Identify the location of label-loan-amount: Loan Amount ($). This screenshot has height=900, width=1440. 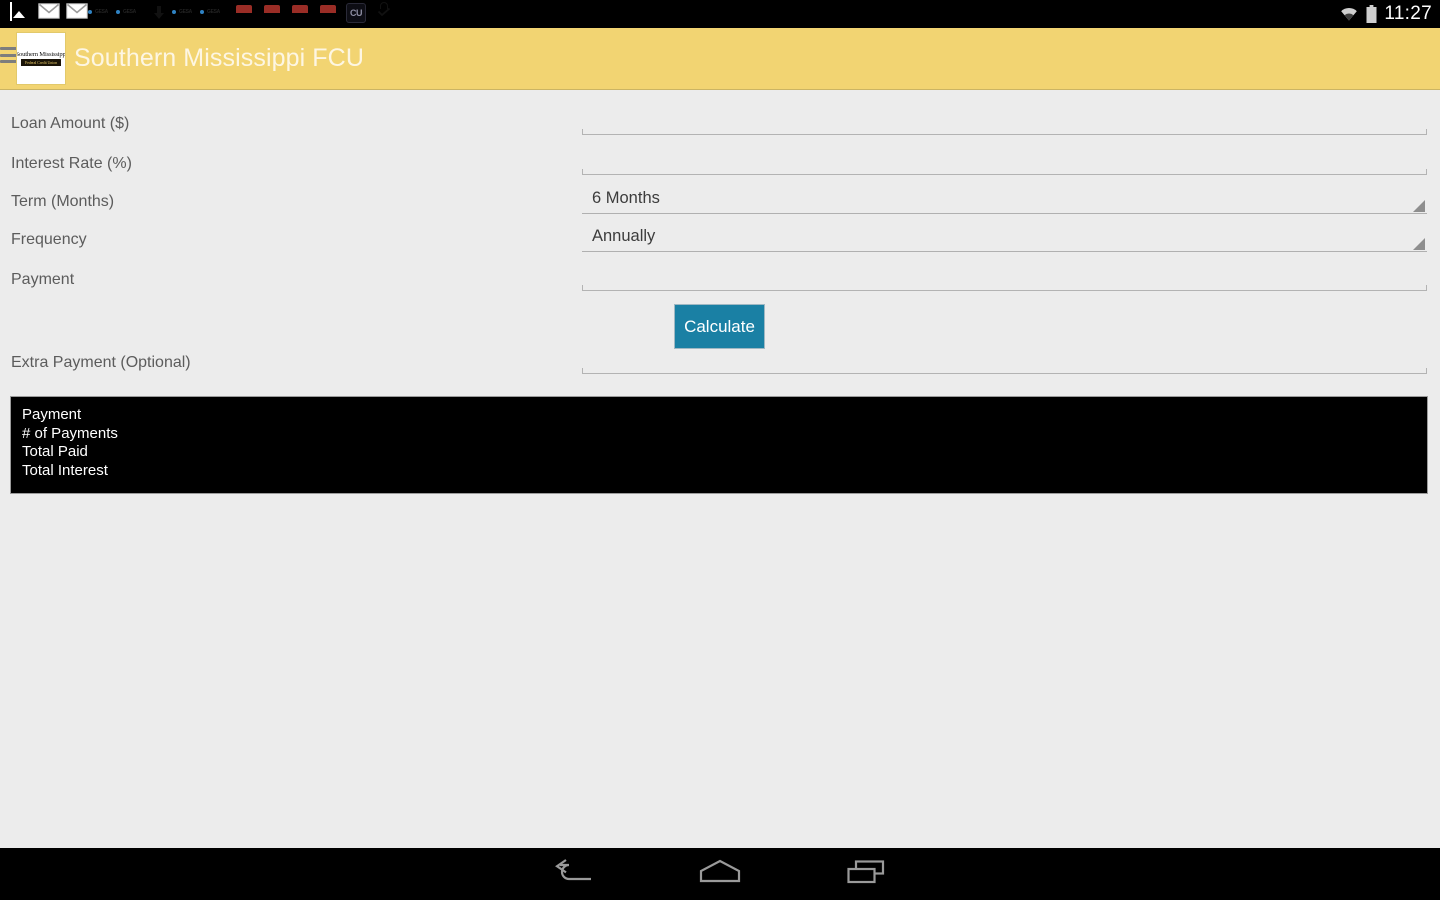
(70, 123).